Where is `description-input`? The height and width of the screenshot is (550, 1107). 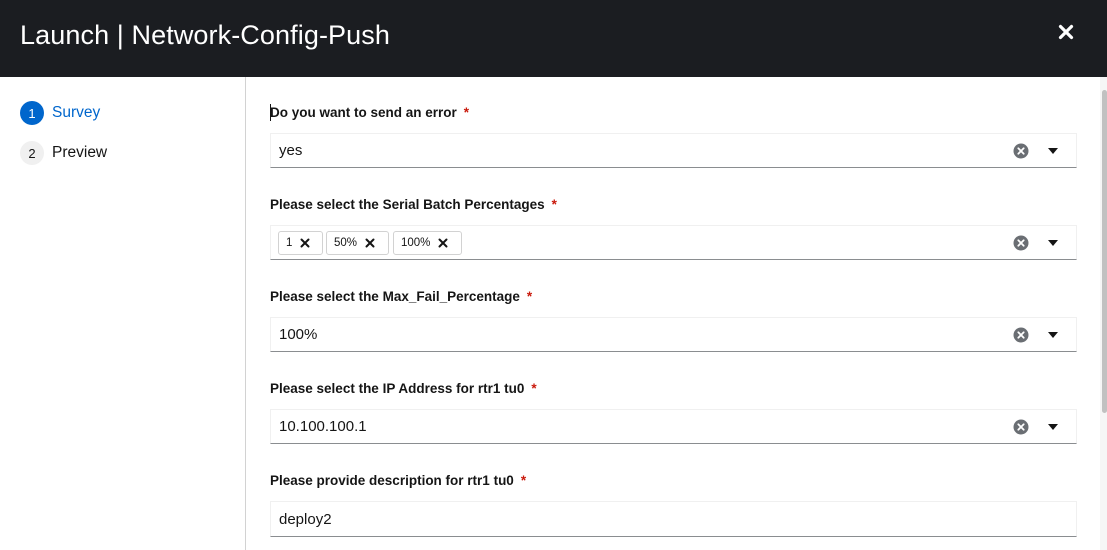 description-input is located at coordinates (673, 519).